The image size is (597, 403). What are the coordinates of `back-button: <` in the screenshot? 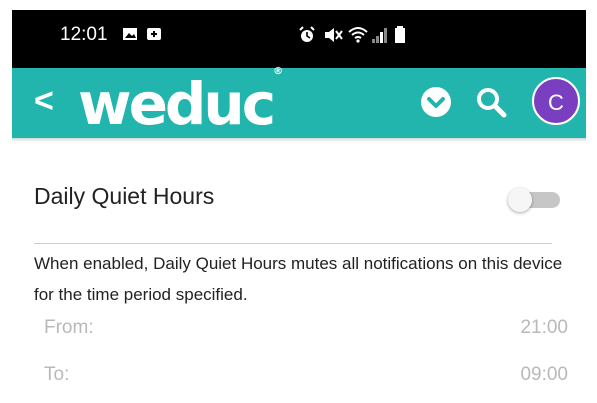 It's located at (44, 101).